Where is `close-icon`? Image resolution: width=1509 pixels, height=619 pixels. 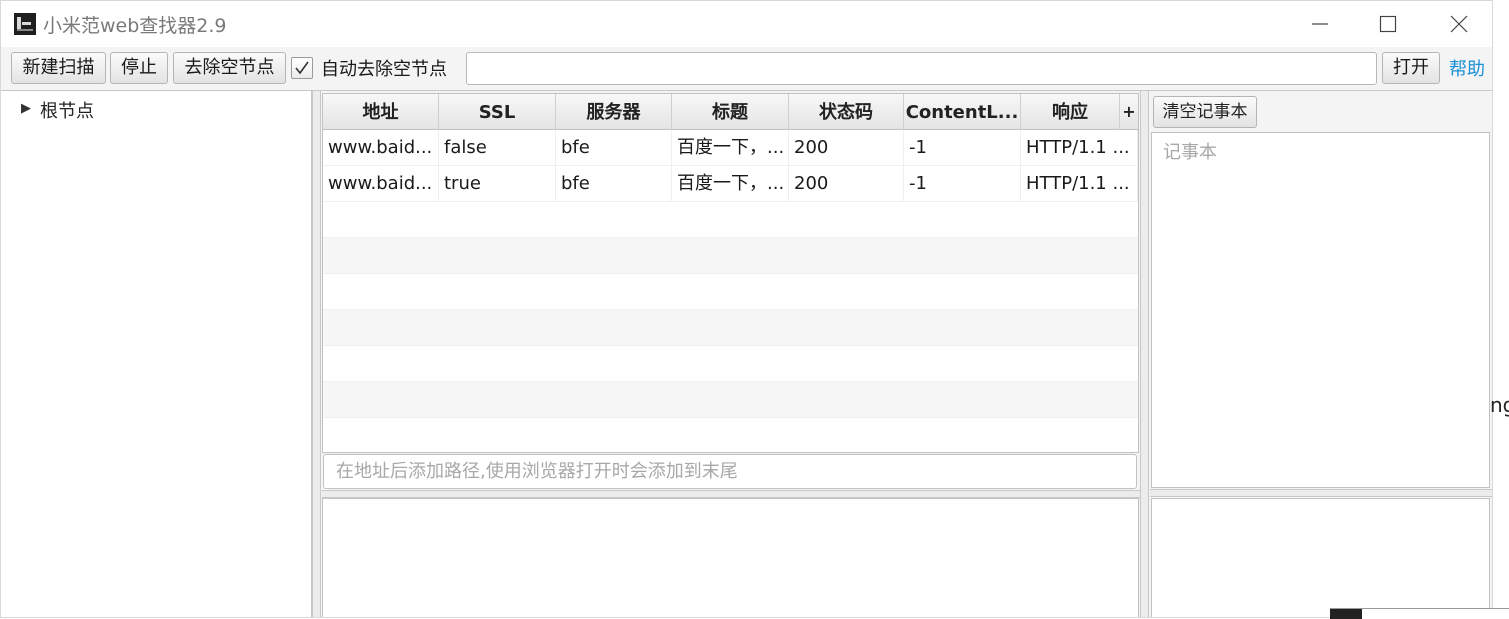 close-icon is located at coordinates (1459, 24).